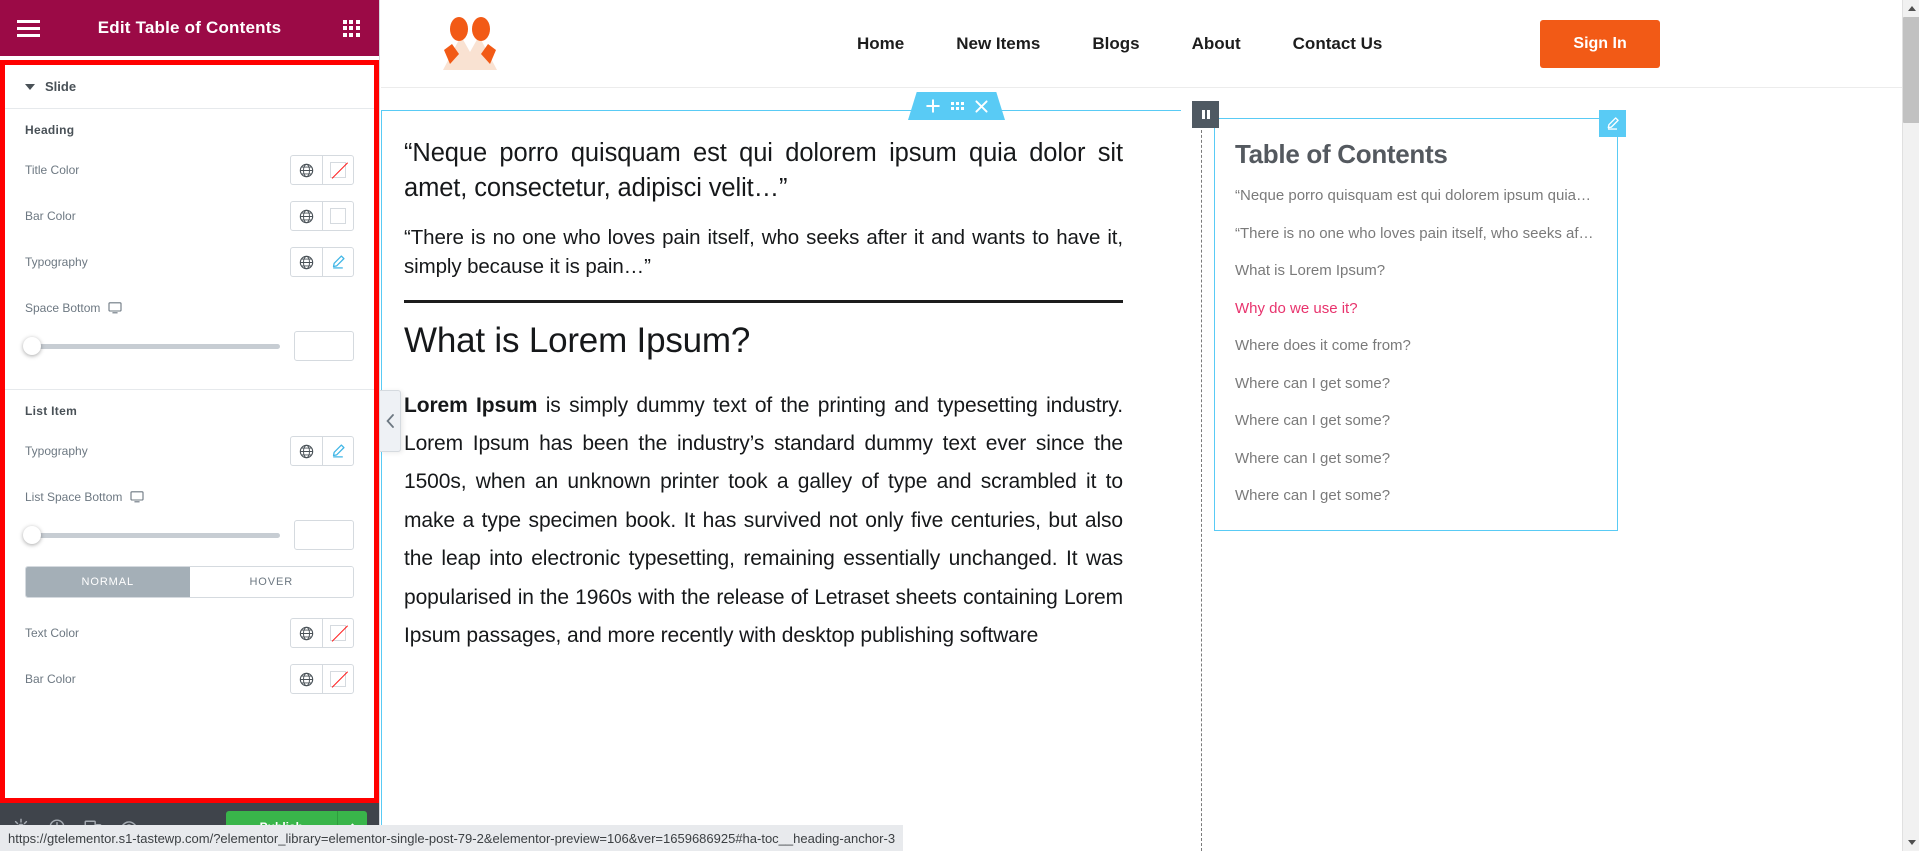  I want to click on control-label: Title Color, so click(52, 170).